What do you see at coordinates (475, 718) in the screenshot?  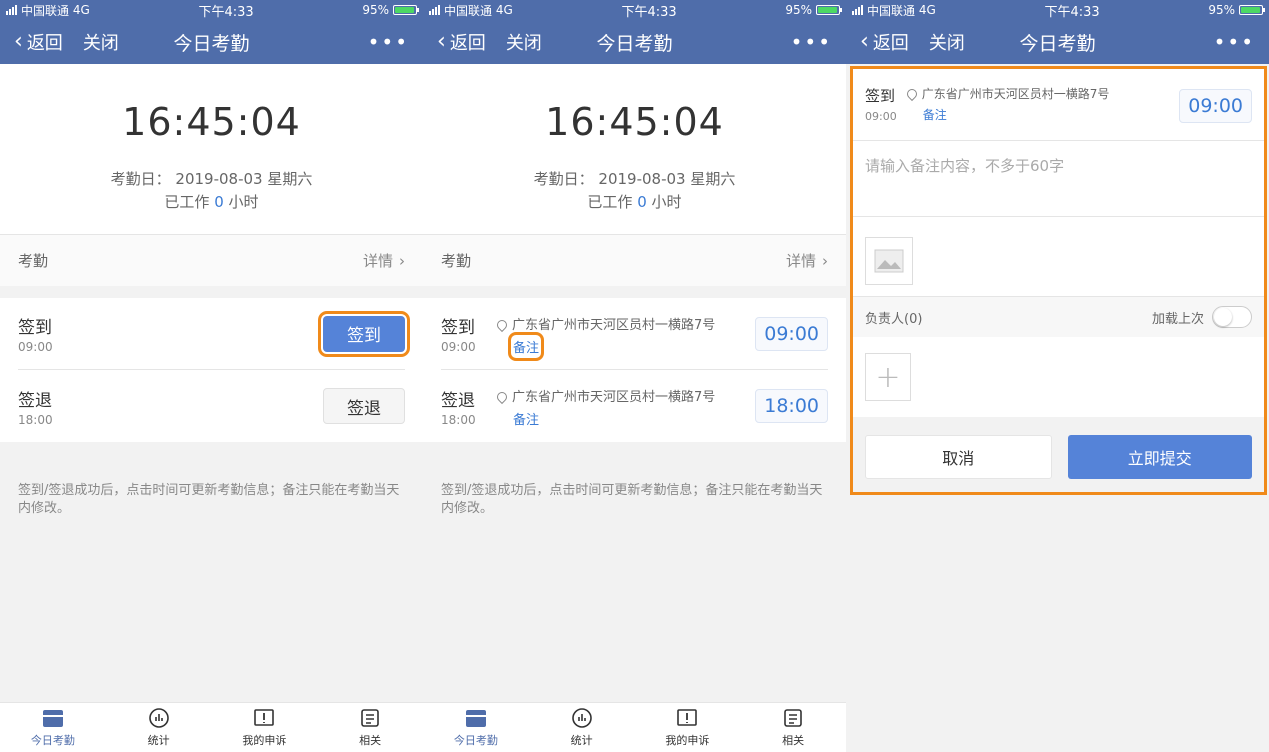 I see `calendar-icon` at bounding box center [475, 718].